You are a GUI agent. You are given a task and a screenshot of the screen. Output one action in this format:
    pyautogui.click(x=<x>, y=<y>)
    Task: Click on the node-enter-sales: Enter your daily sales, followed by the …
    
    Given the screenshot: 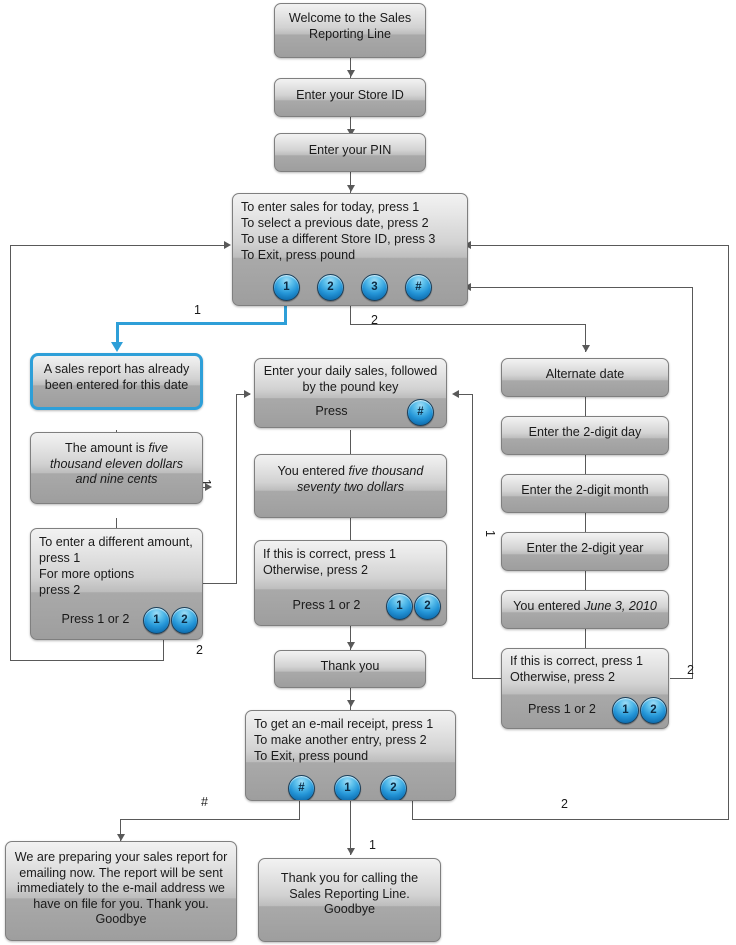 What is the action you would take?
    pyautogui.click(x=350, y=393)
    